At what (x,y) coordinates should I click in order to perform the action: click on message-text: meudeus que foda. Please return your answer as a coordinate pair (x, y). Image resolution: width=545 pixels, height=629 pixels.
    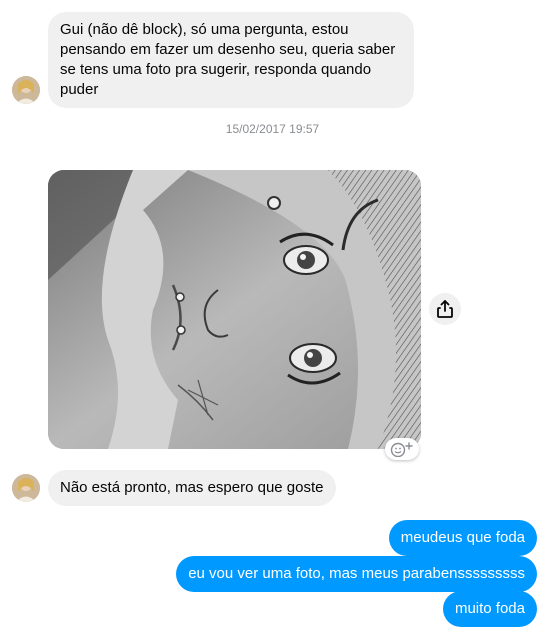
    Looking at the image, I should click on (462, 537).